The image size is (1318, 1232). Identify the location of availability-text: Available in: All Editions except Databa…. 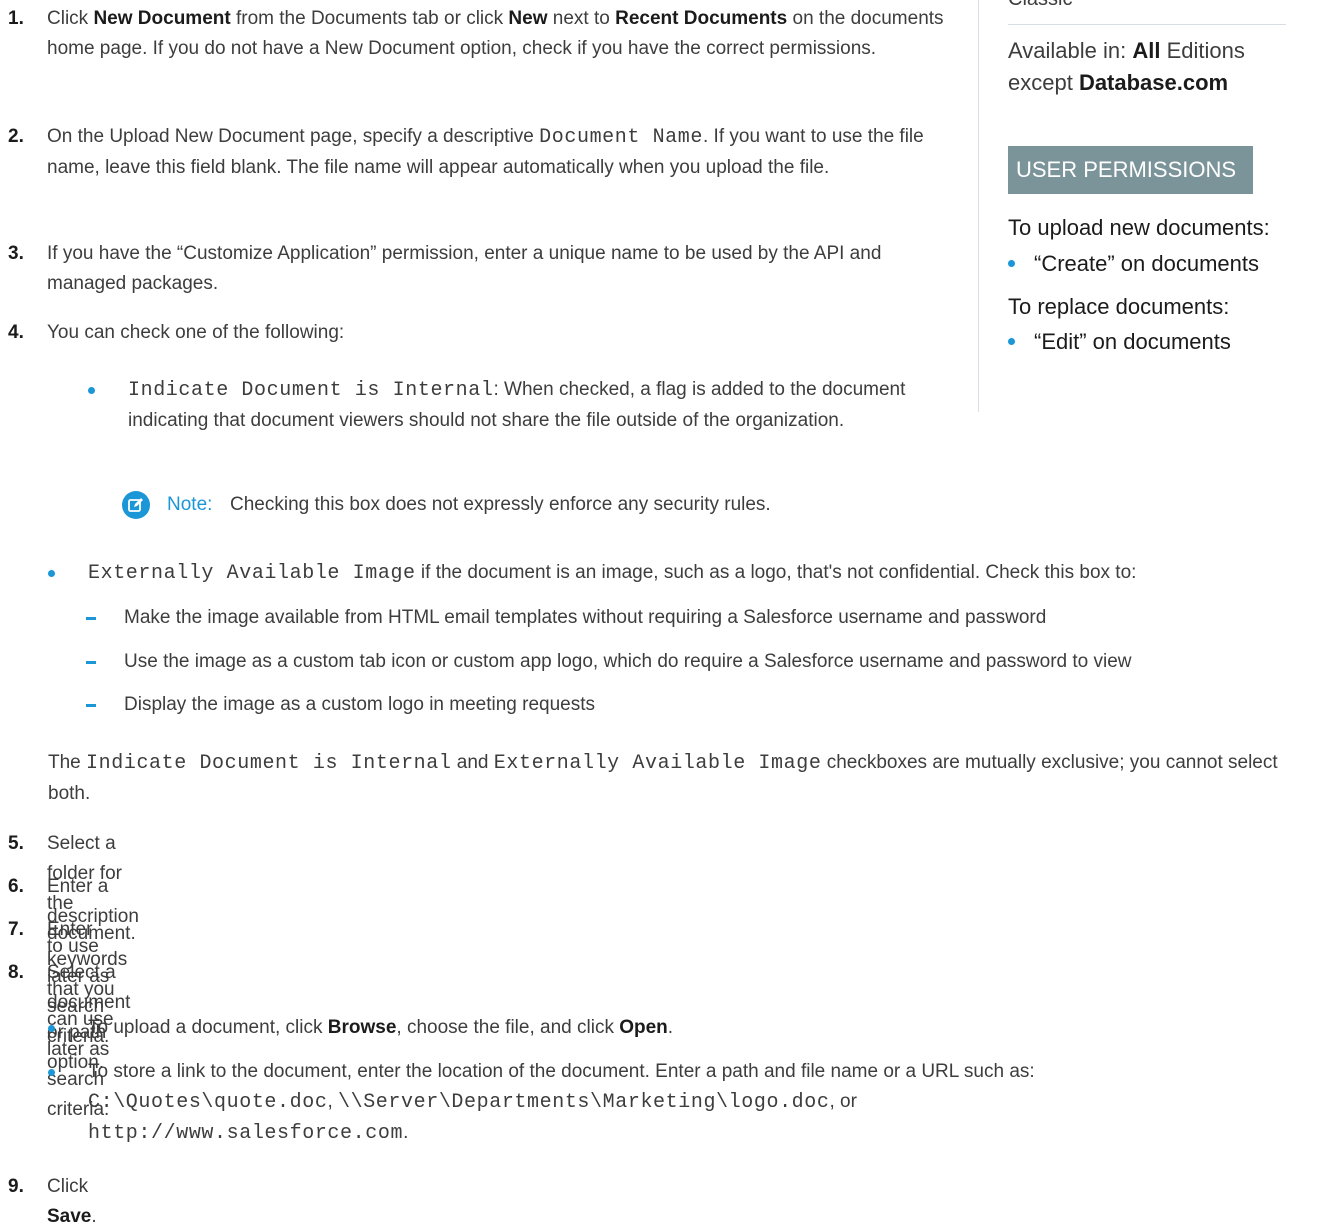
(1126, 66).